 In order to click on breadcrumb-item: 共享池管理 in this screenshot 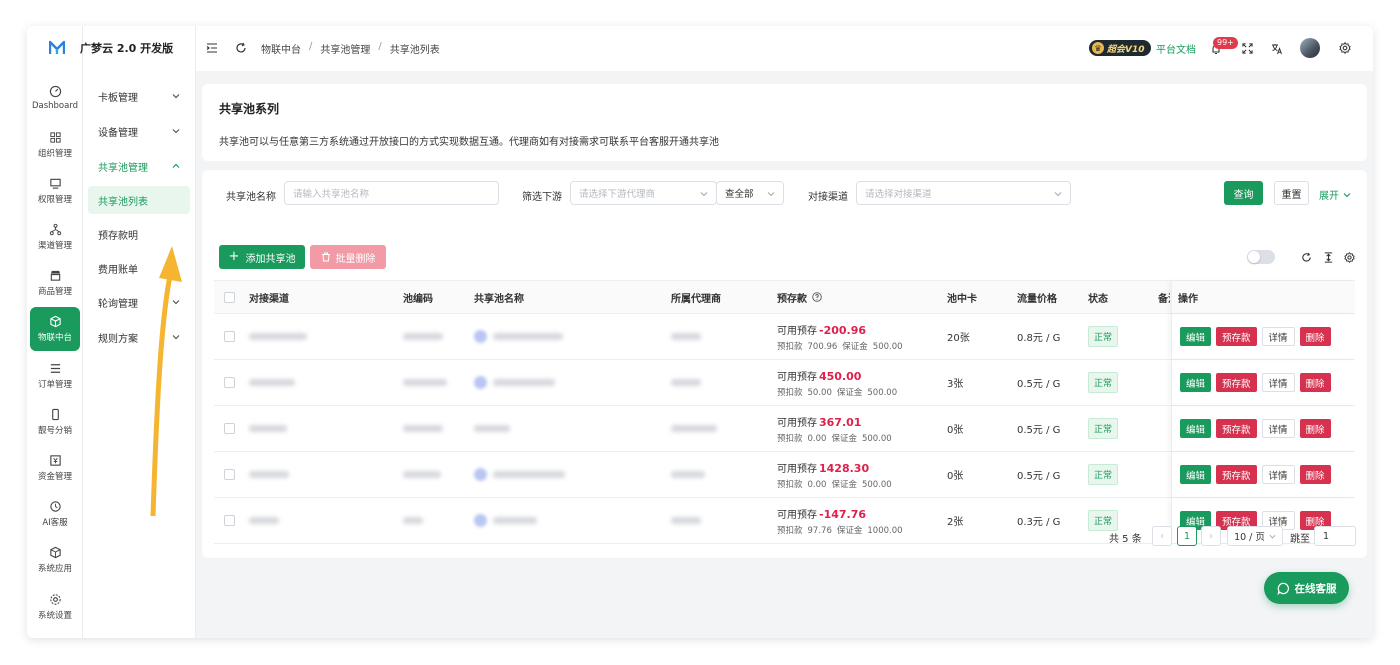, I will do `click(345, 48)`.